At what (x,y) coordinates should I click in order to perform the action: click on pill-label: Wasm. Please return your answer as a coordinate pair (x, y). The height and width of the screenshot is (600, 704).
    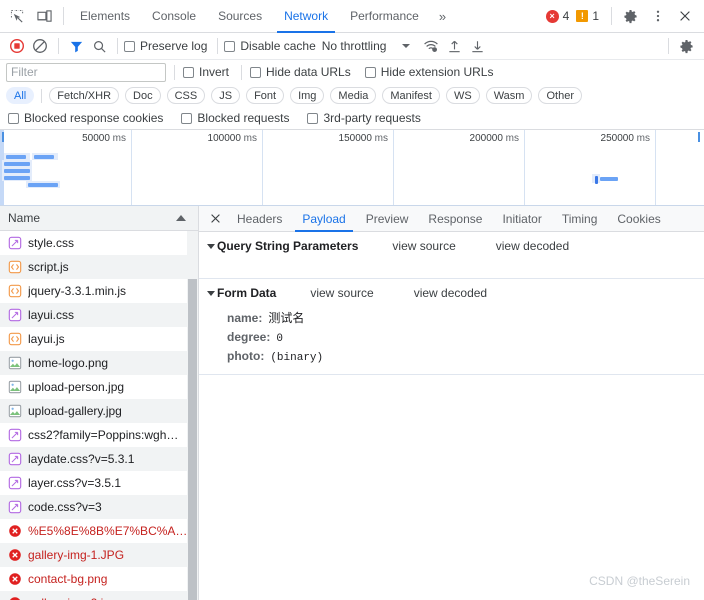
    Looking at the image, I should click on (509, 95).